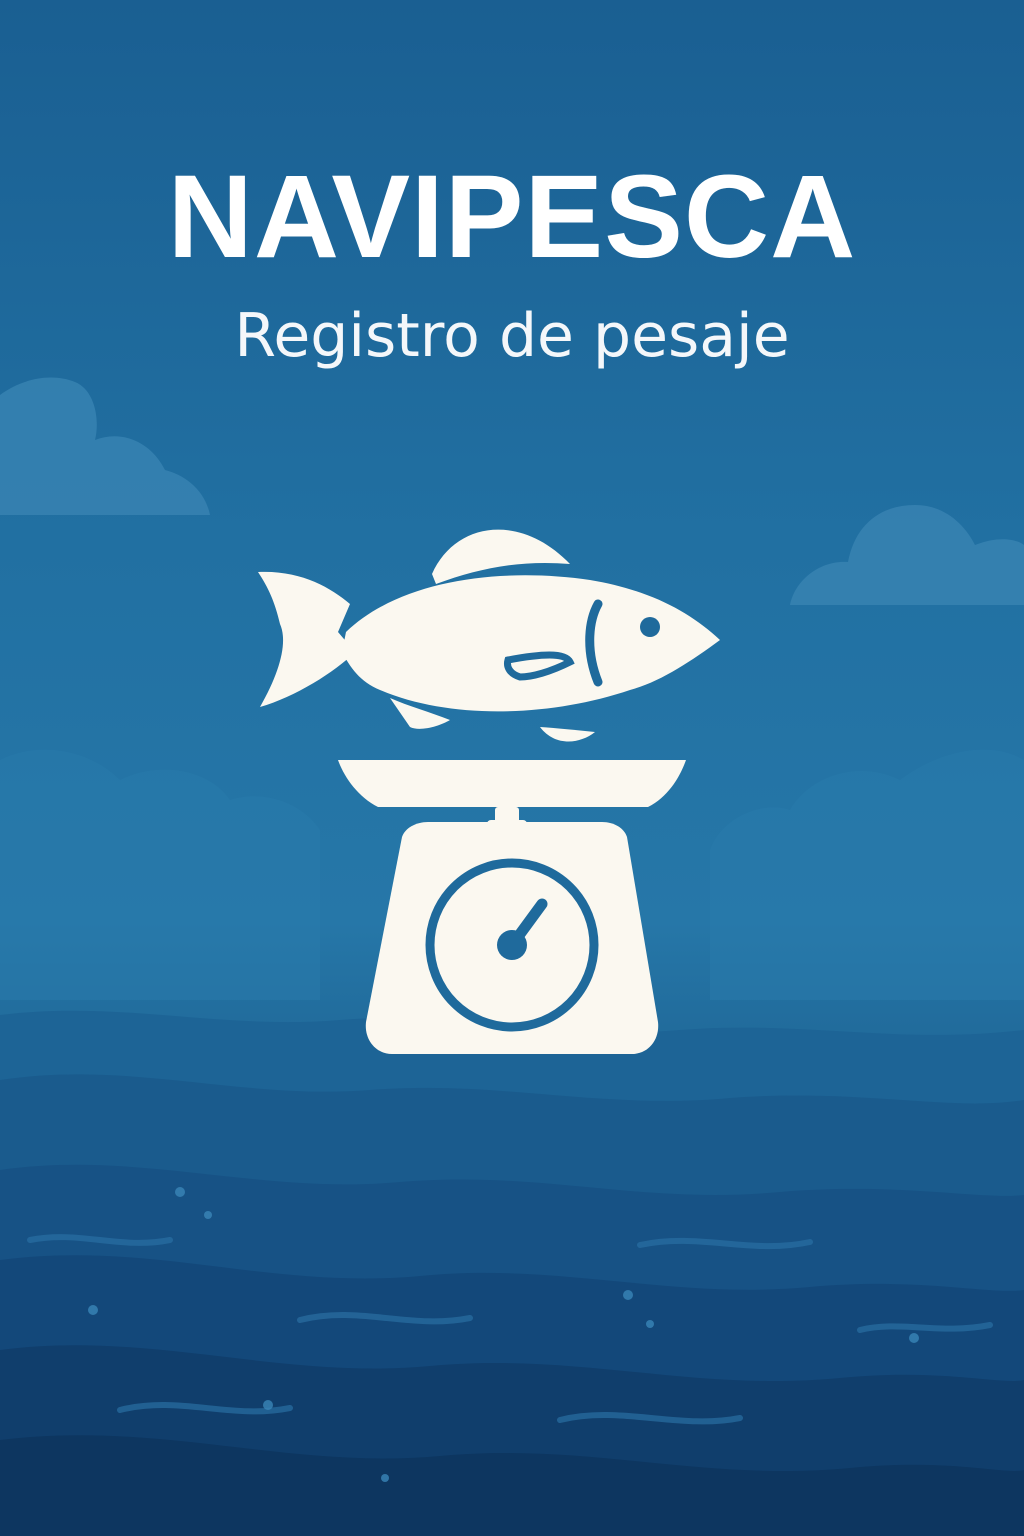  Describe the element at coordinates (512, 907) in the screenshot. I see `weighing-scale-icon` at that location.